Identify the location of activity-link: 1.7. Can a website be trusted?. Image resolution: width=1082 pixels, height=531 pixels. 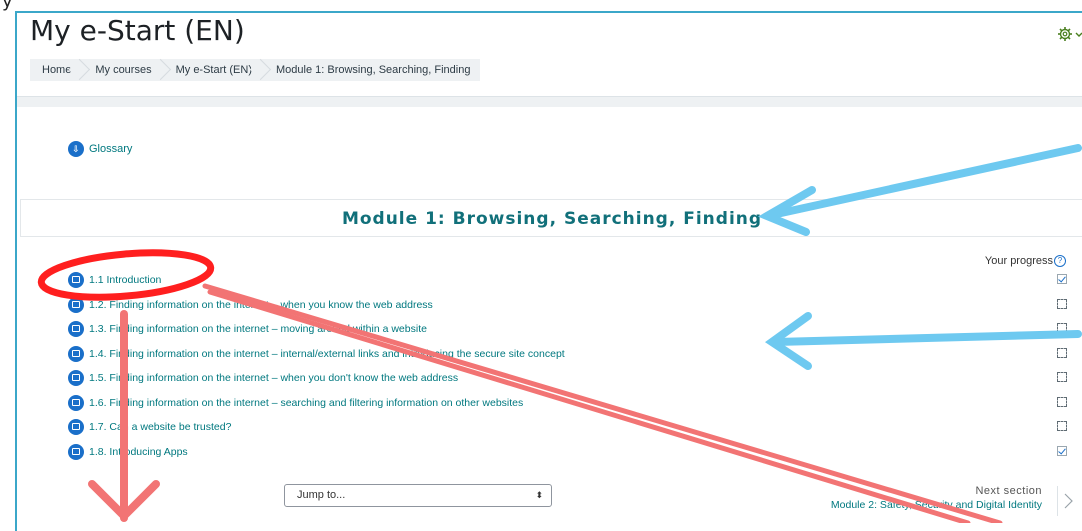
(160, 427).